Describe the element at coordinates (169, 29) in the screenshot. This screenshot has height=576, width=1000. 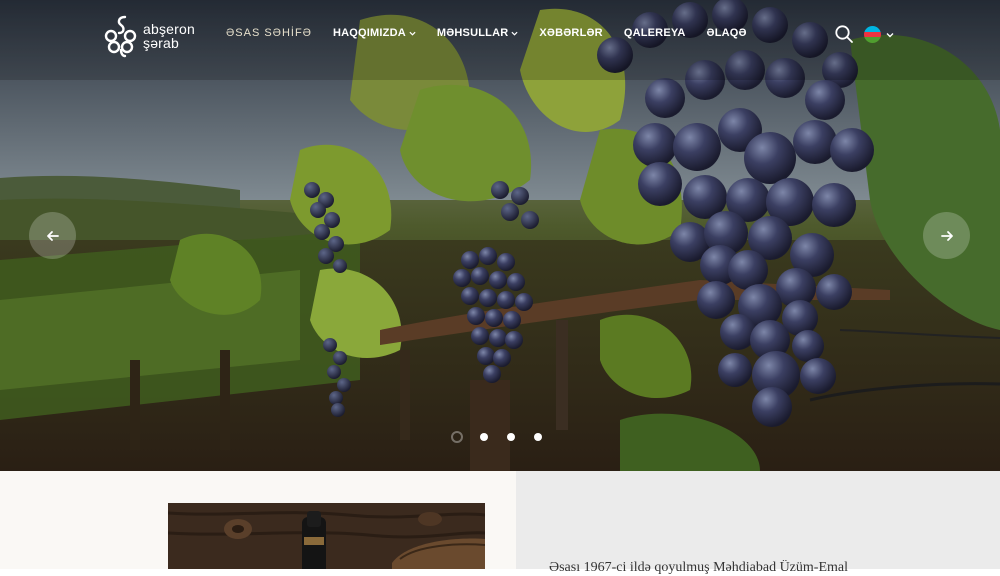
I see `brand-line-1: abşeron` at that location.